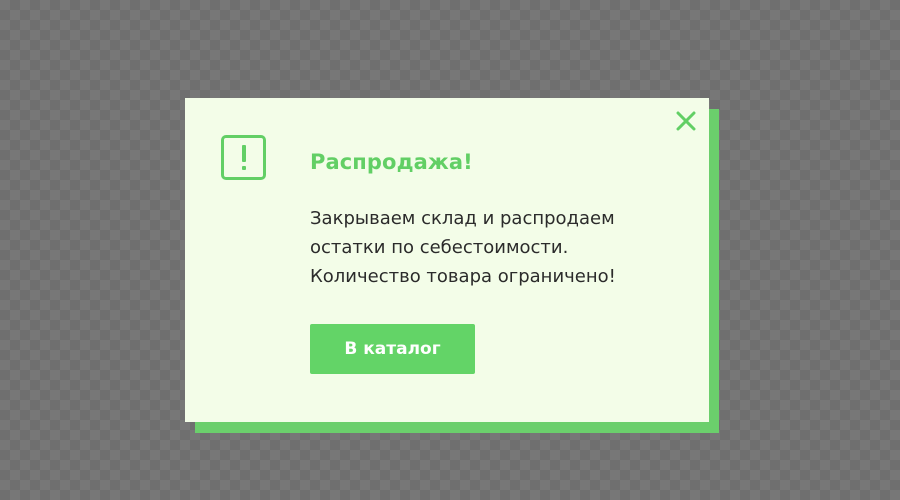 The height and width of the screenshot is (500, 900). I want to click on message-line: Количество товара ограничено!, so click(463, 276).